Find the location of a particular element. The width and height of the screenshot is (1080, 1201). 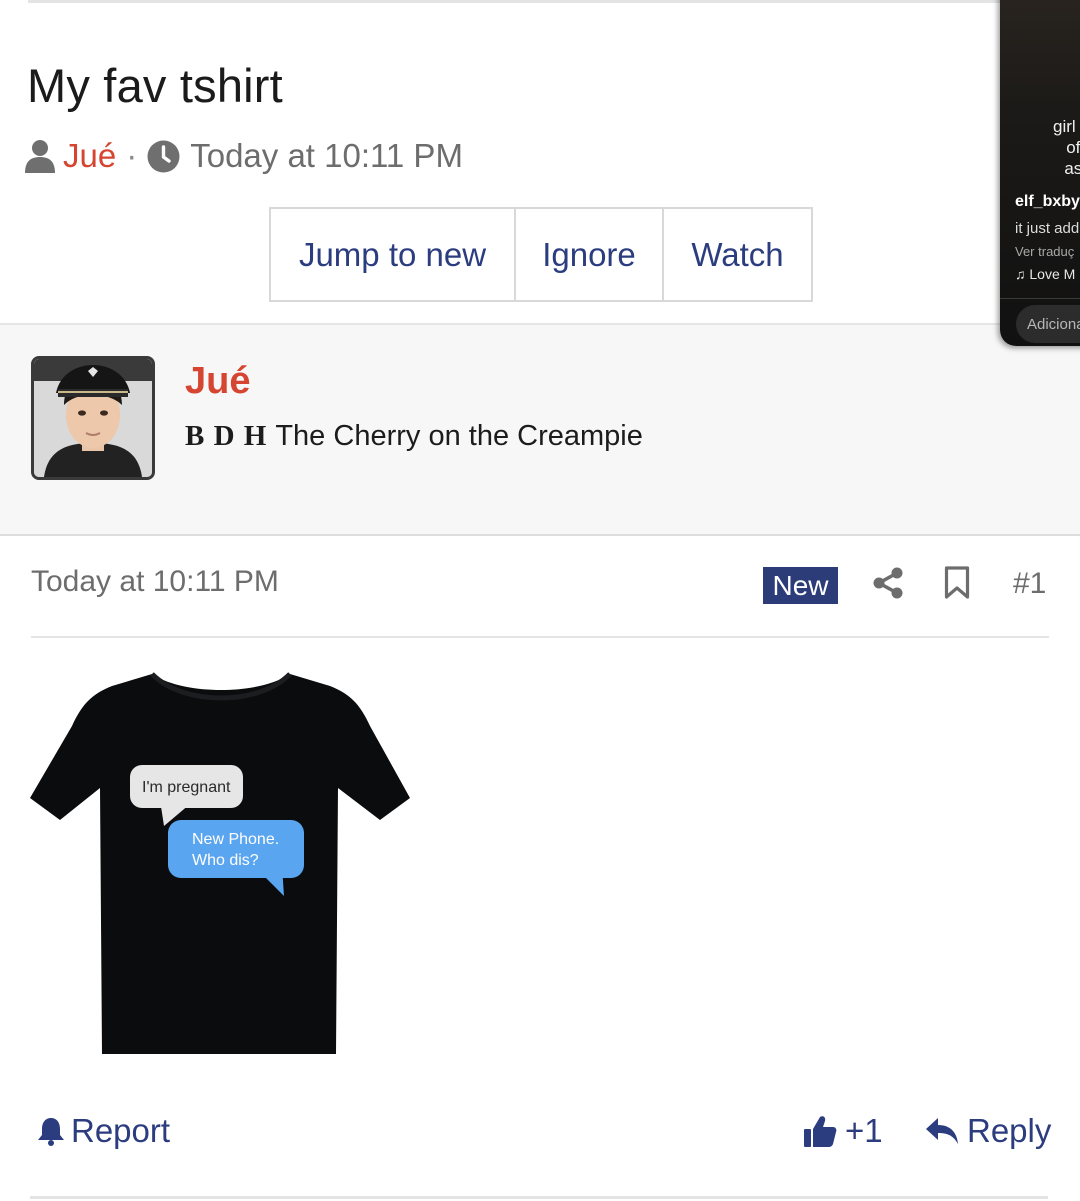

reply-label: Reply is located at coordinates (1009, 1130).